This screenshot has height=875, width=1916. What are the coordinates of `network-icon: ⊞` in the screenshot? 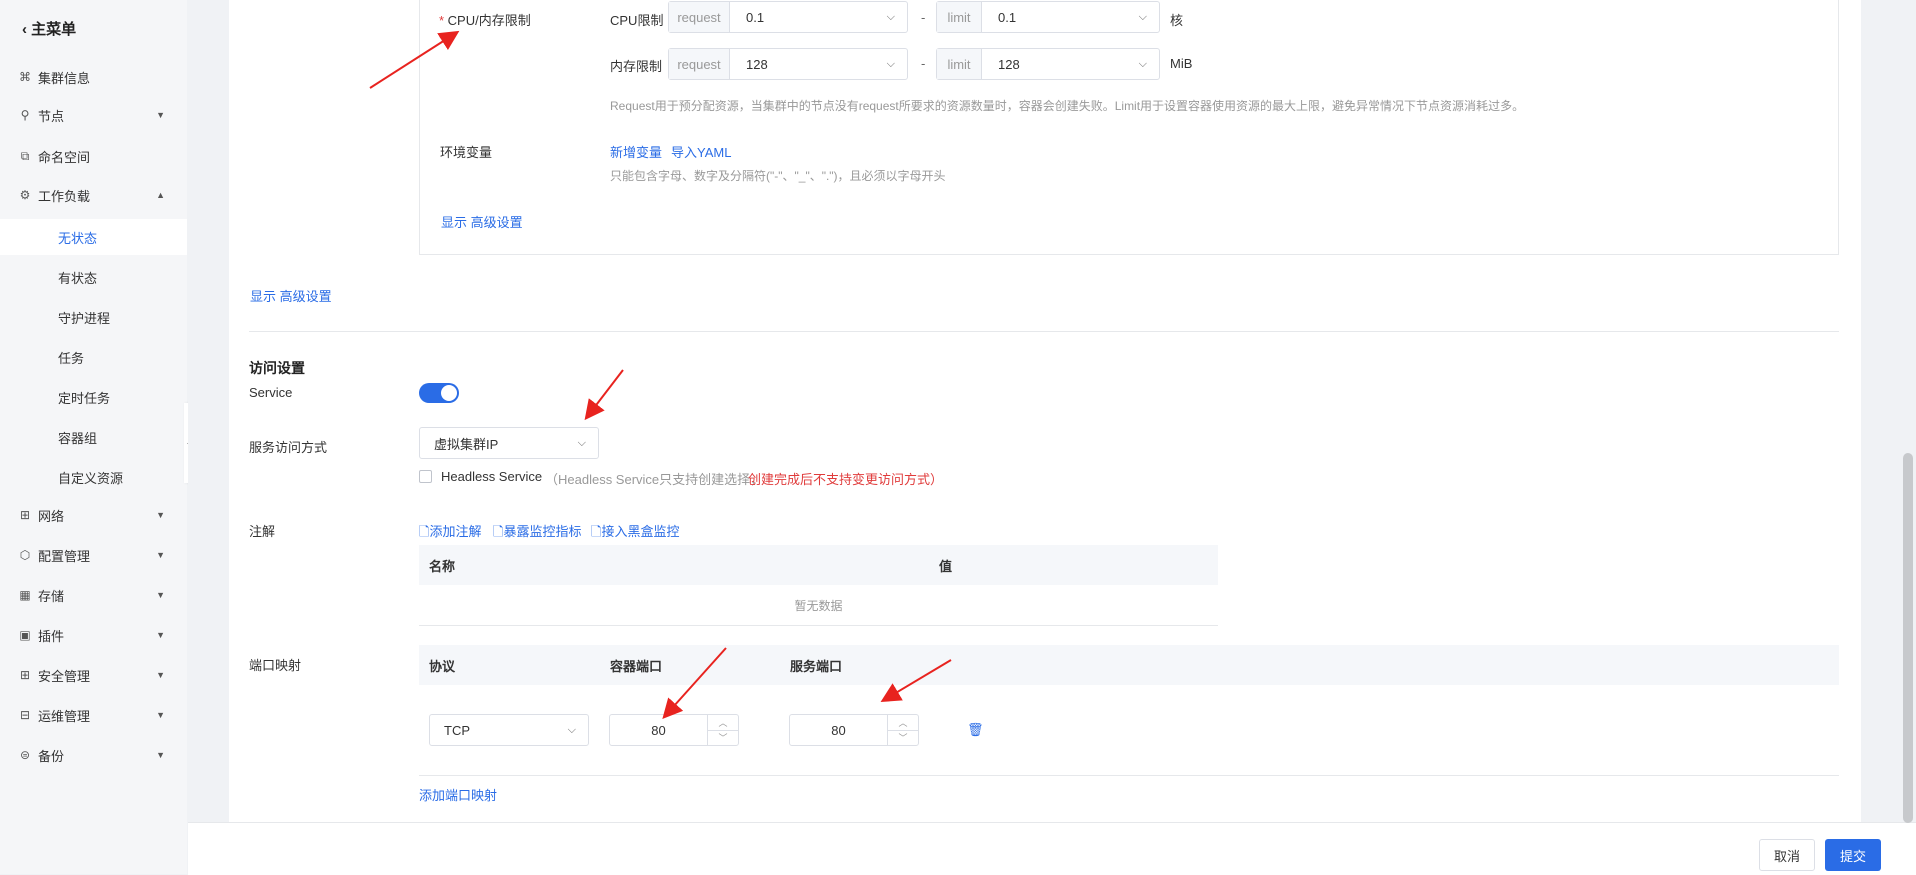 It's located at (25, 515).